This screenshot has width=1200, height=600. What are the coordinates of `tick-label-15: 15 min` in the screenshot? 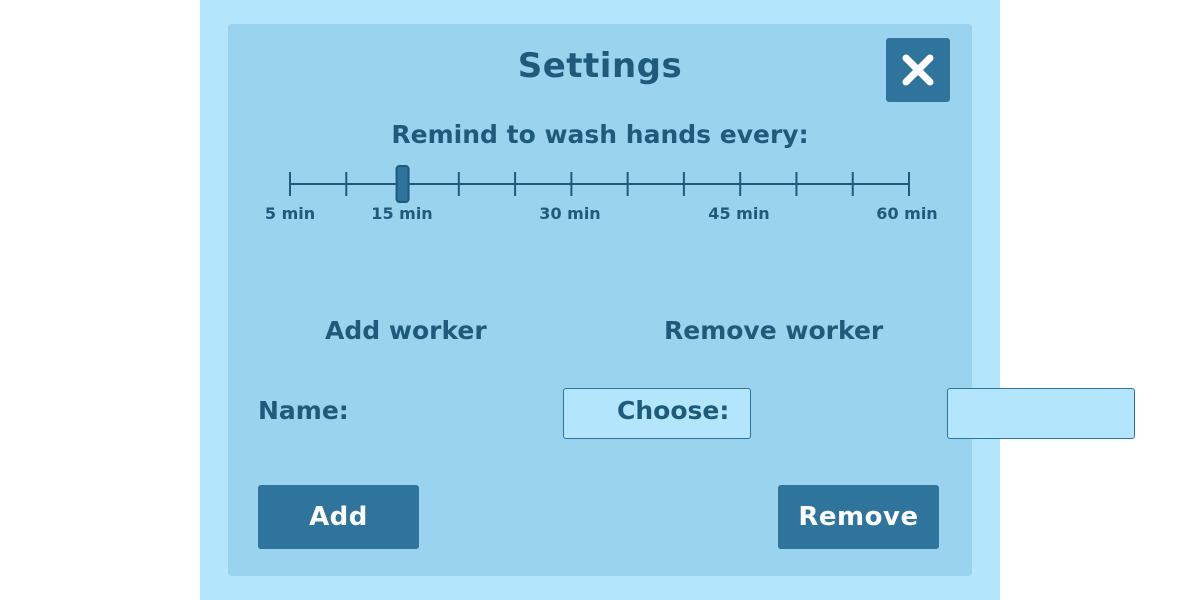 It's located at (402, 213).